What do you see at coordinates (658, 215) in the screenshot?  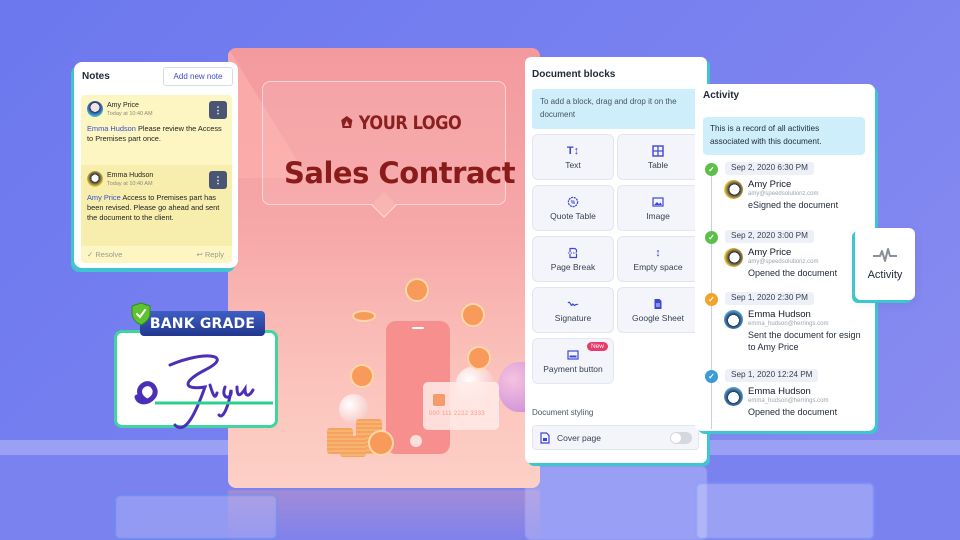 I see `block-label: Image` at bounding box center [658, 215].